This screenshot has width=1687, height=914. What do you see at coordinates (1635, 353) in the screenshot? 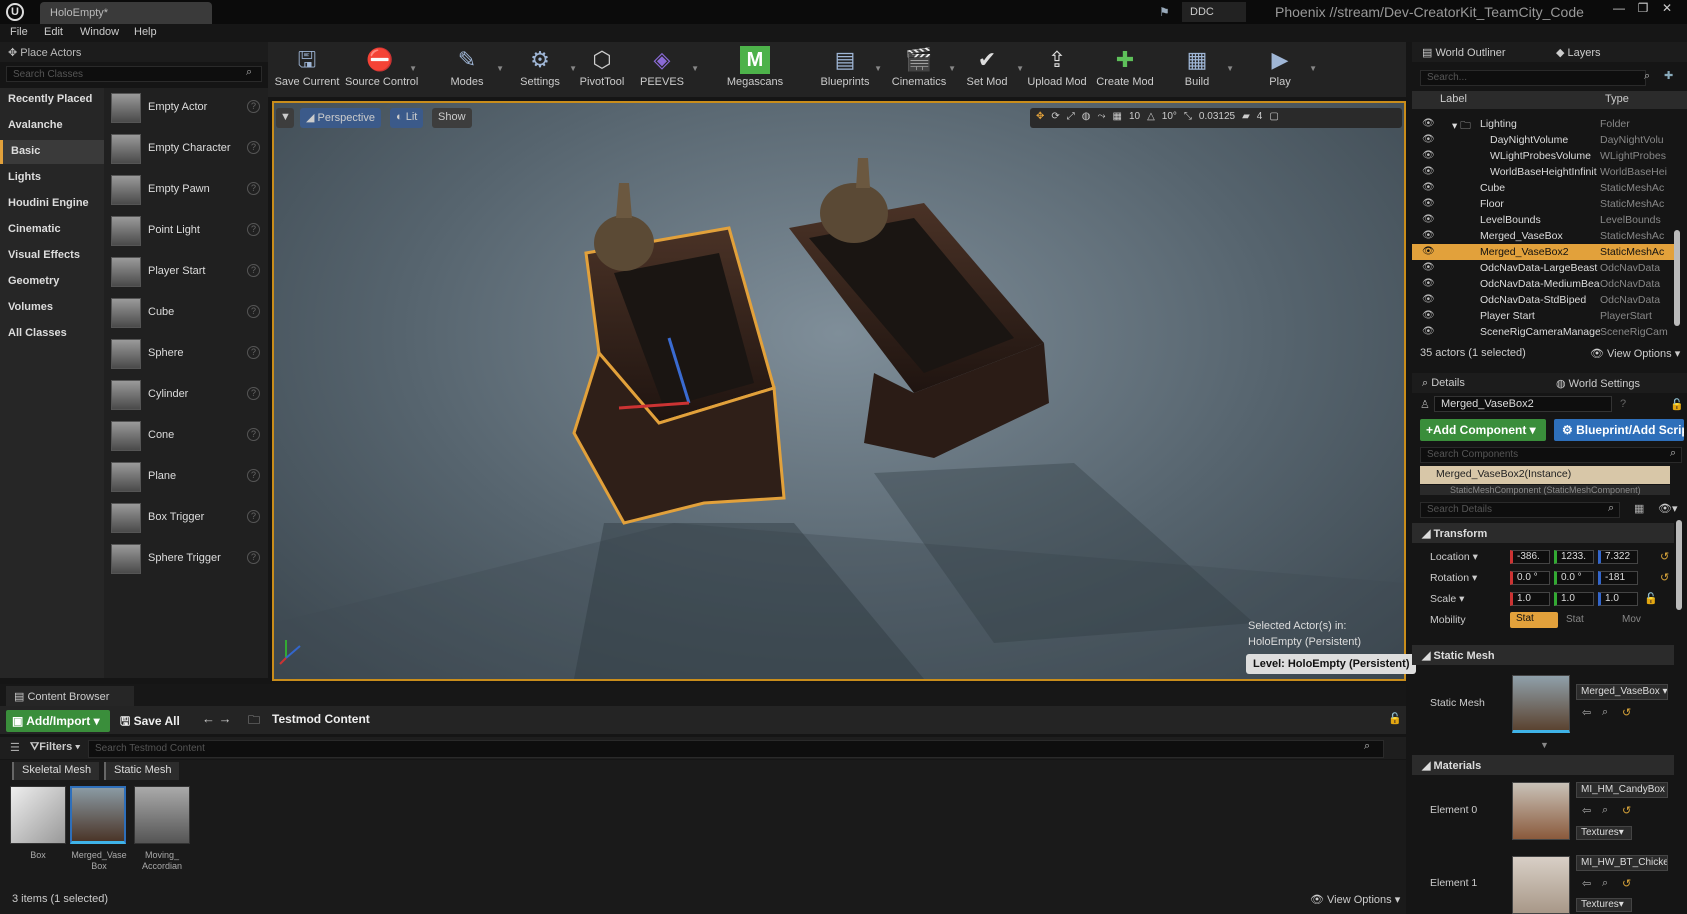
I see `outliner-view-options: 👁 View Options ▾` at bounding box center [1635, 353].